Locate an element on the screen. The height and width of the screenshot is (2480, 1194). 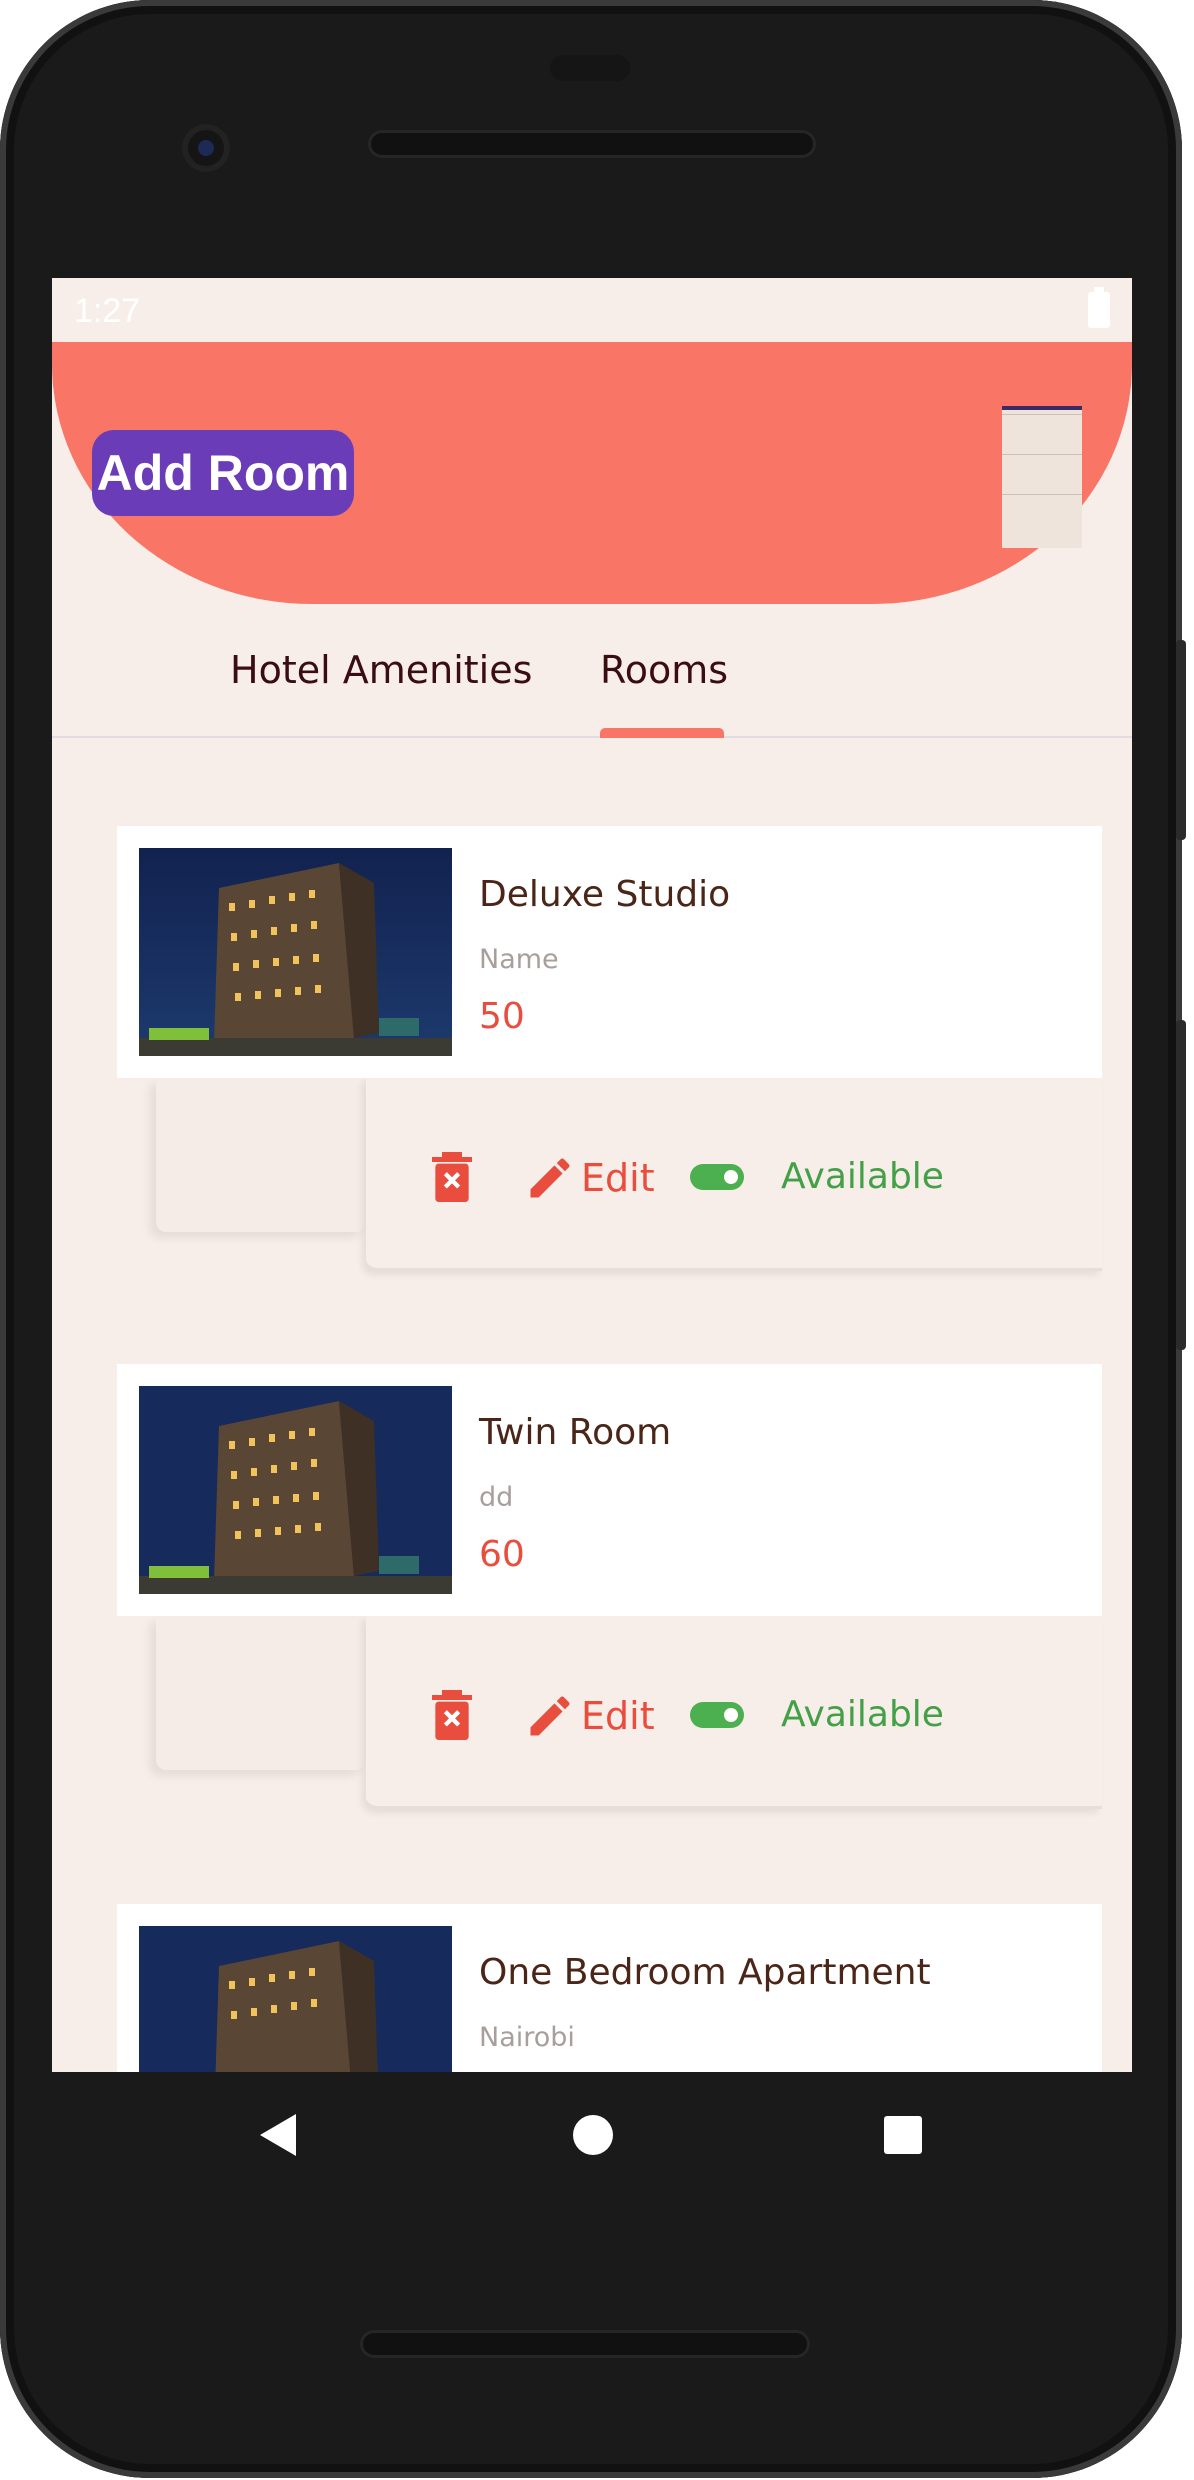
bottom-speaker is located at coordinates (585, 2344).